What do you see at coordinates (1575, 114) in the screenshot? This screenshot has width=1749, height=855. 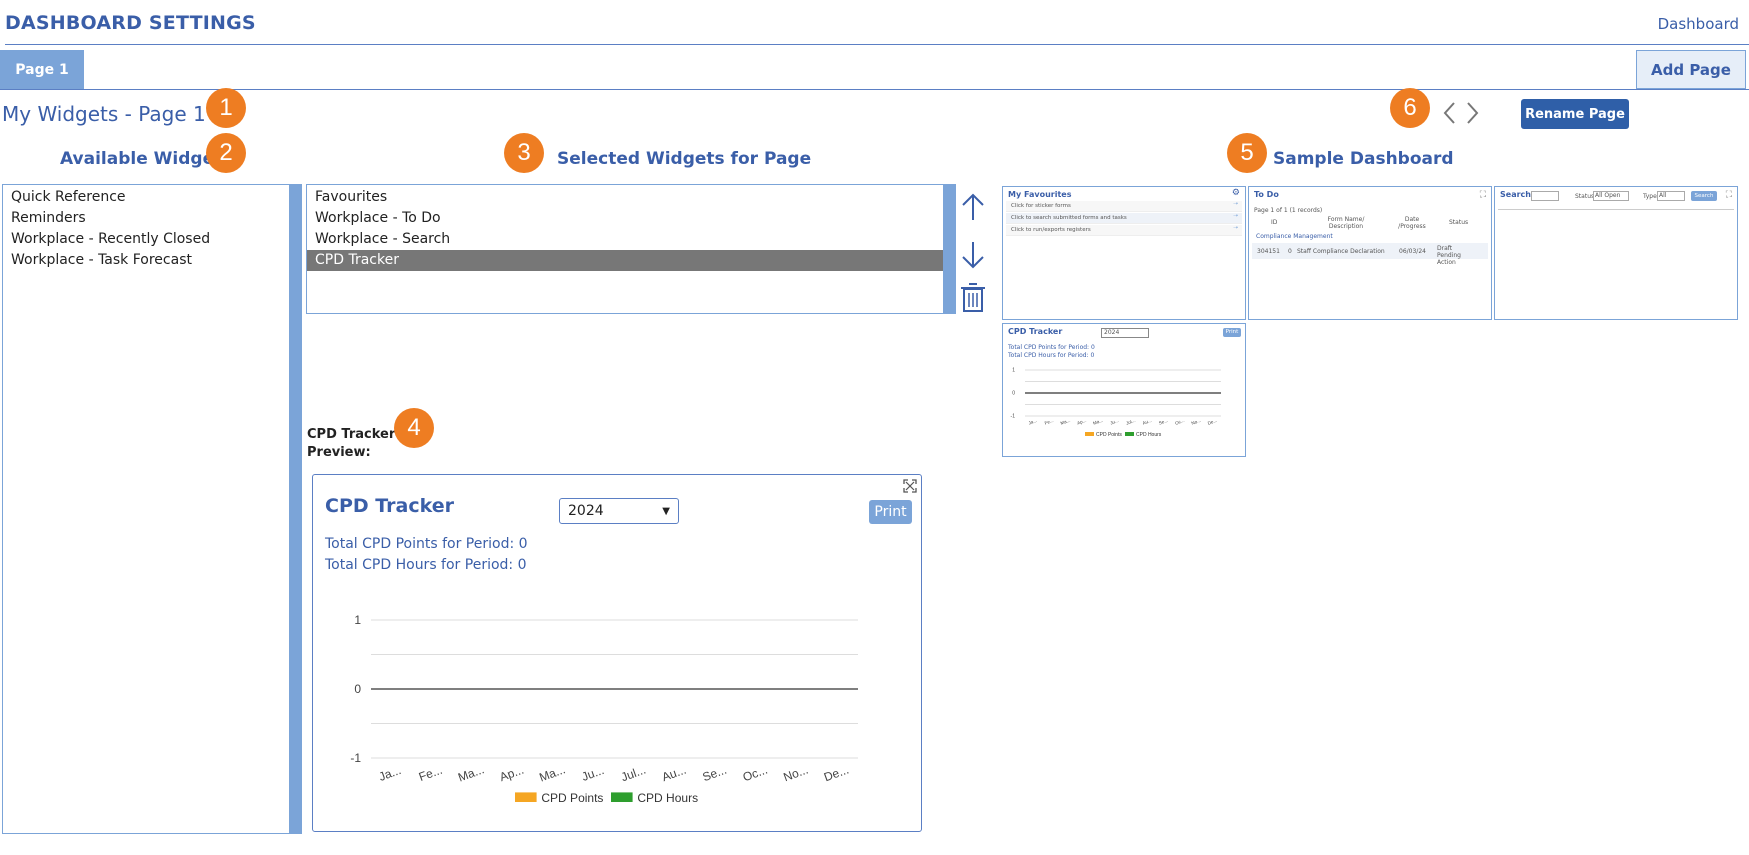 I see `rename-page-button: Rename Page` at bounding box center [1575, 114].